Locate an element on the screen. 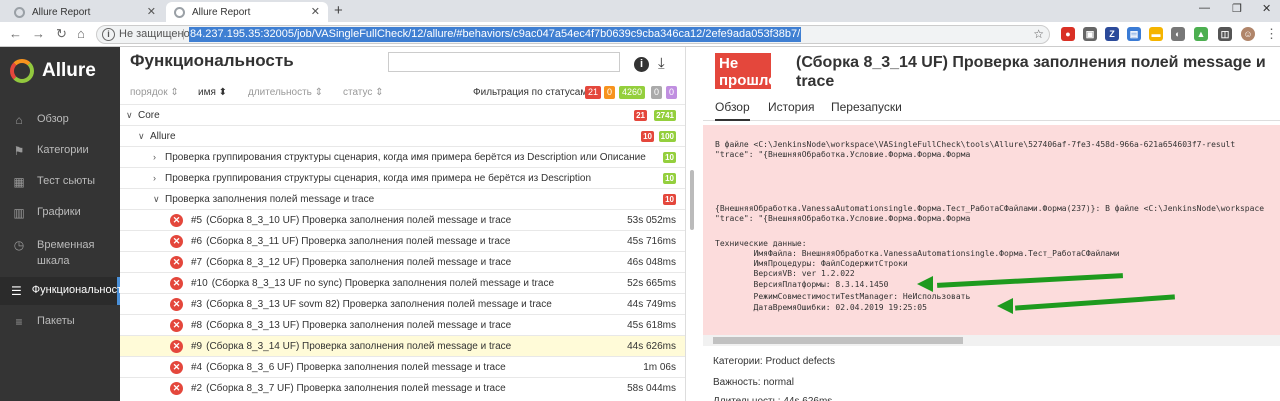 The width and height of the screenshot is (1280, 401). sort-label: имя is located at coordinates (207, 92).